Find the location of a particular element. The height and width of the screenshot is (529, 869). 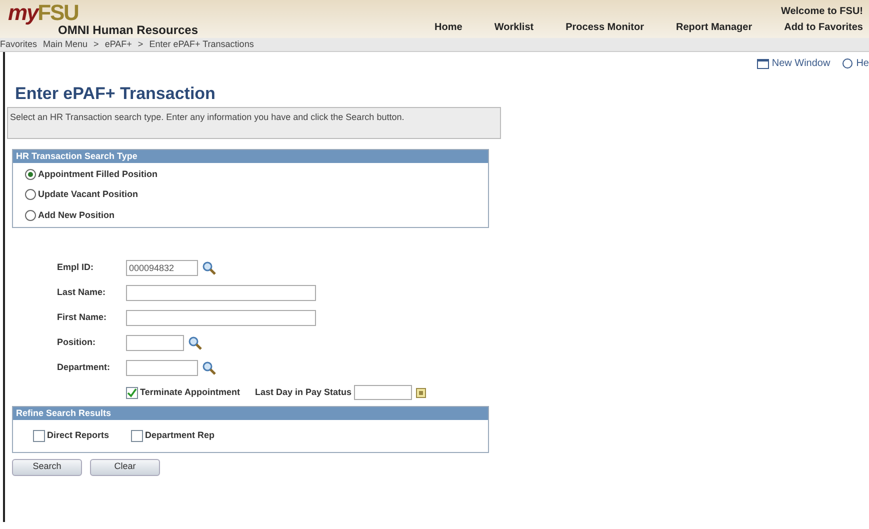

help-link: He is located at coordinates (855, 63).